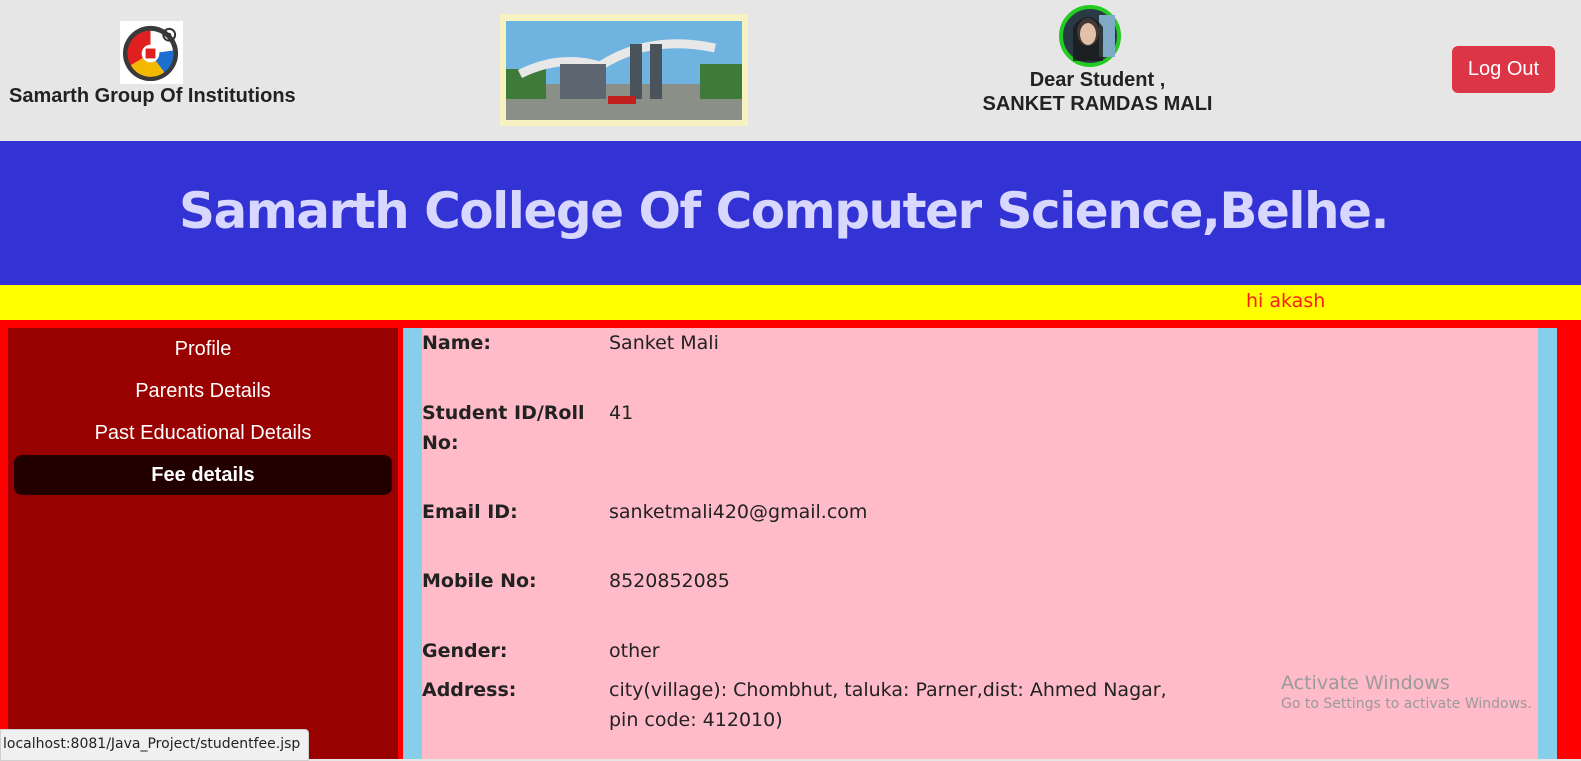 This screenshot has width=1581, height=761. What do you see at coordinates (1090, 36) in the screenshot?
I see `student-avatar` at bounding box center [1090, 36].